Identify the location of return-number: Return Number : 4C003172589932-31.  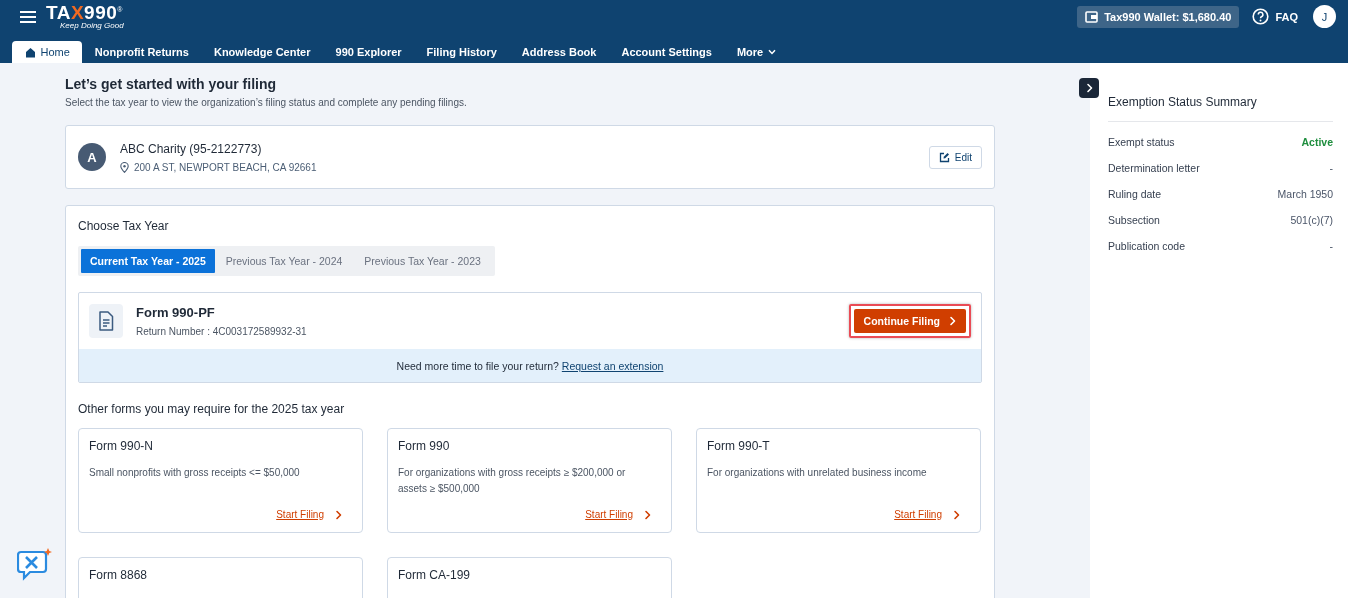
(222, 331).